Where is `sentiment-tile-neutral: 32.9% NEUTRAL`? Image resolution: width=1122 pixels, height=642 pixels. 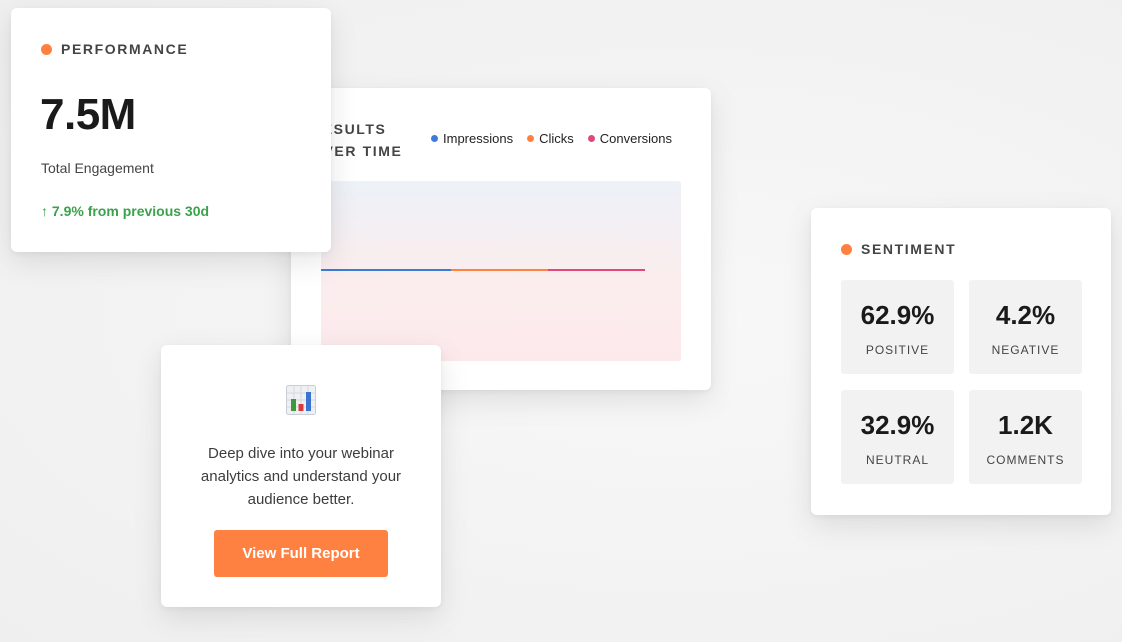 sentiment-tile-neutral: 32.9% NEUTRAL is located at coordinates (897, 437).